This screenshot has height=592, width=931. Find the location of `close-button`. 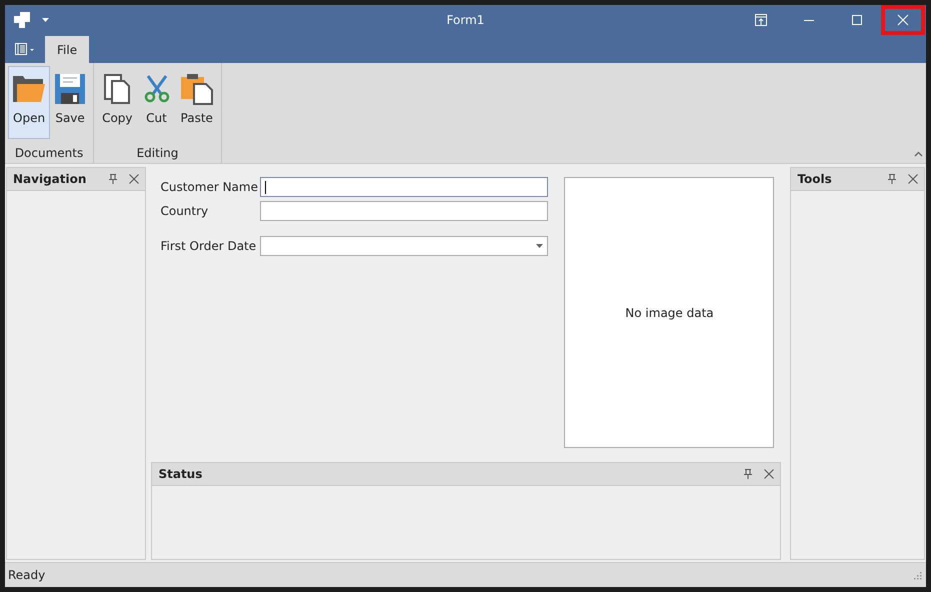

close-button is located at coordinates (903, 20).